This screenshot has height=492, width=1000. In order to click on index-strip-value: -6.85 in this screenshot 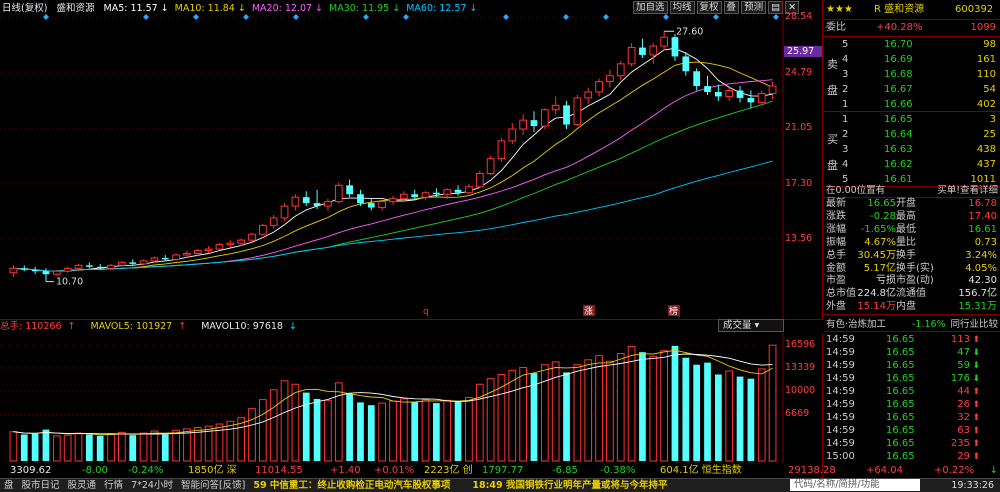, I will do `click(565, 470)`.